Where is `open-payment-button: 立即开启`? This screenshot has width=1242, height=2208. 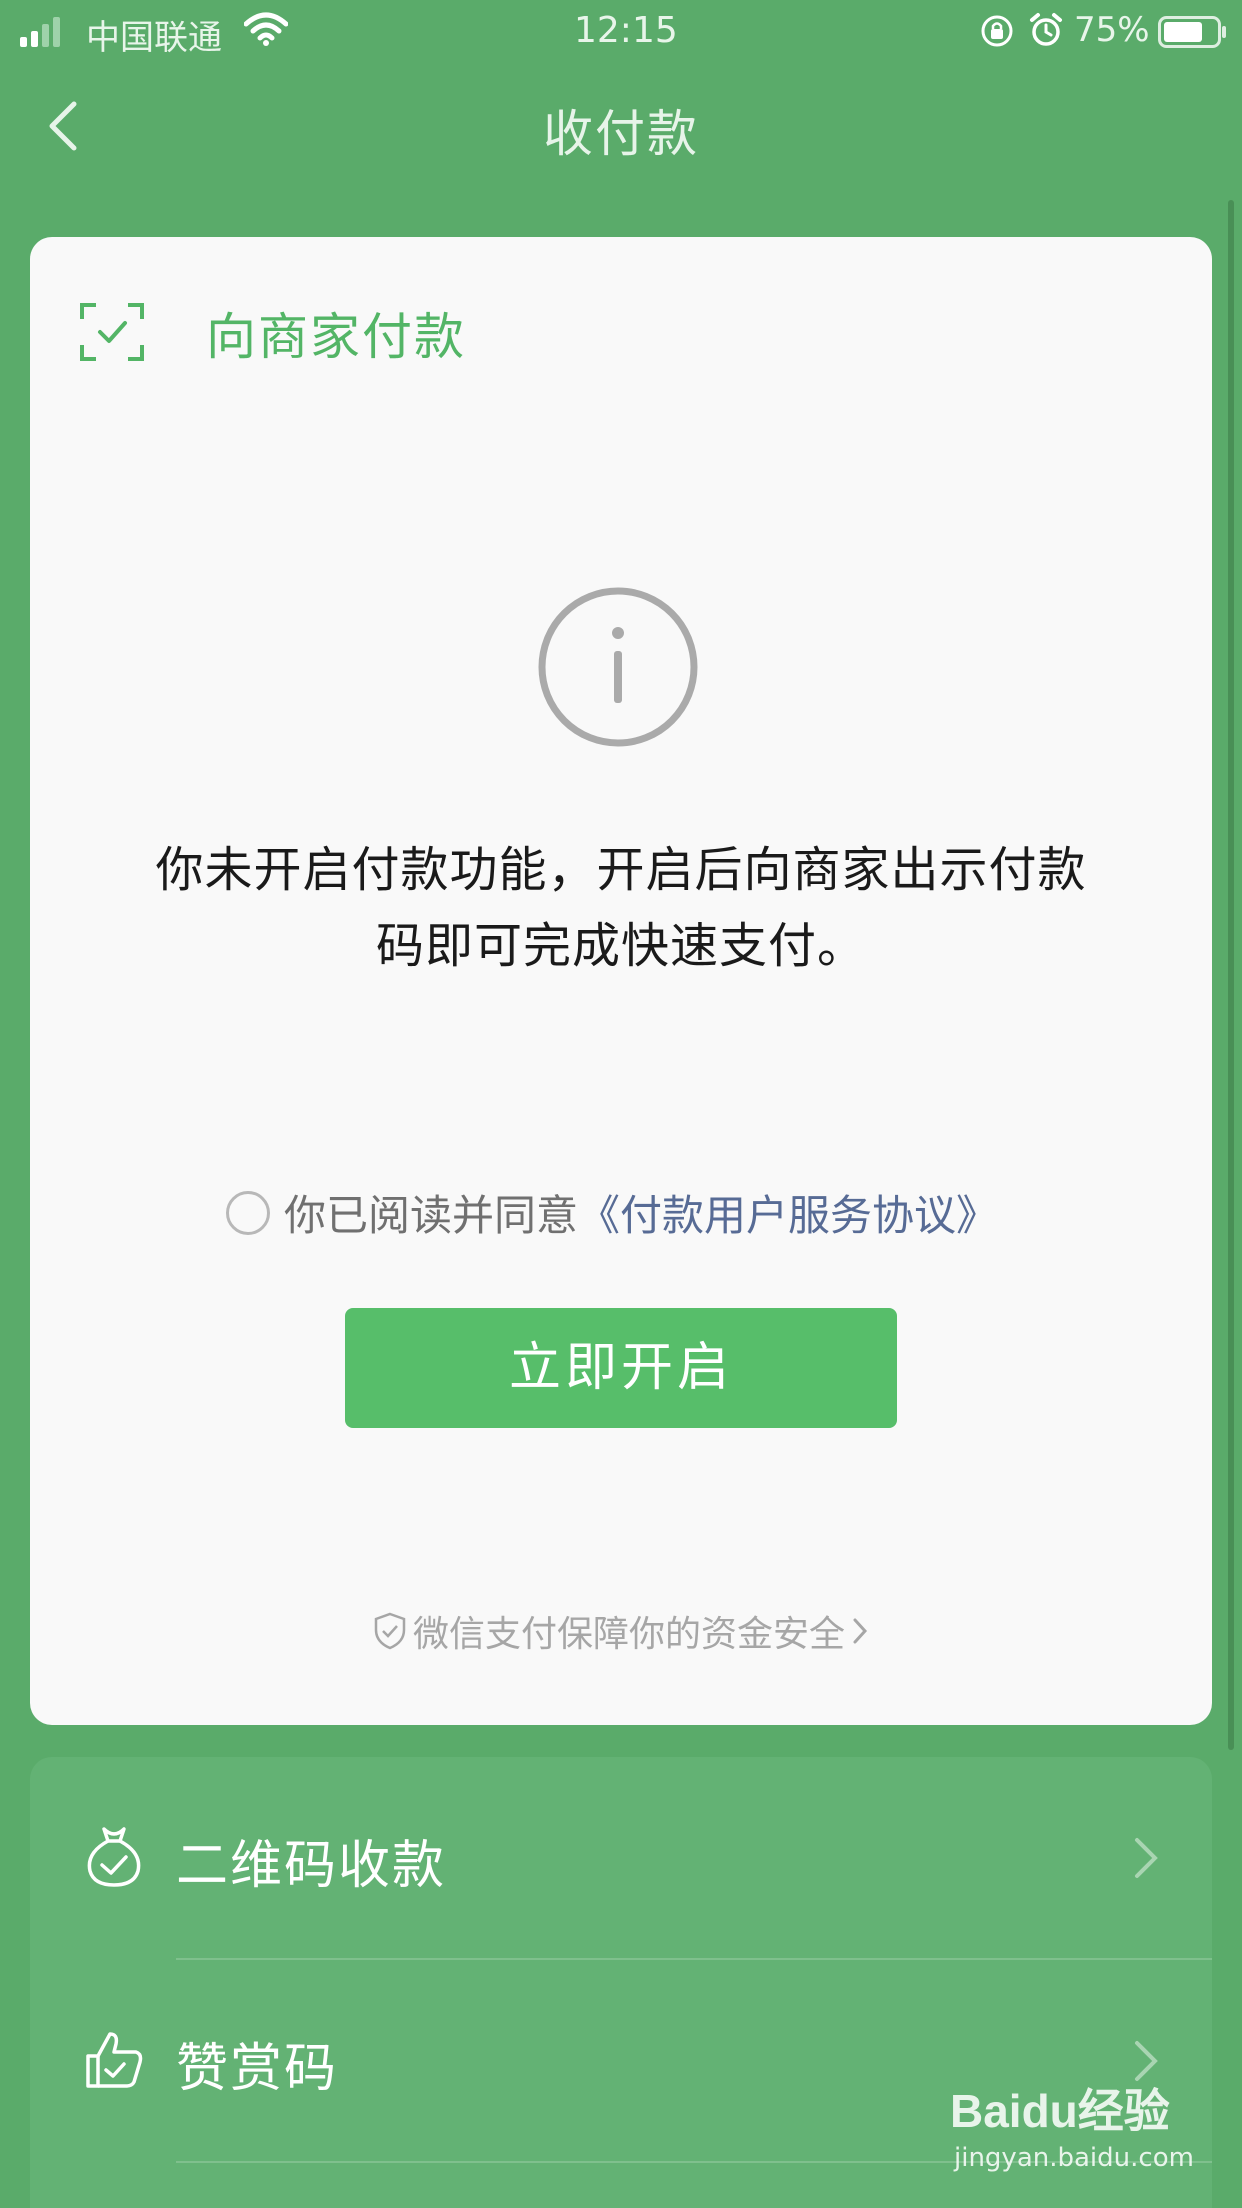
open-payment-button: 立即开启 is located at coordinates (621, 1368).